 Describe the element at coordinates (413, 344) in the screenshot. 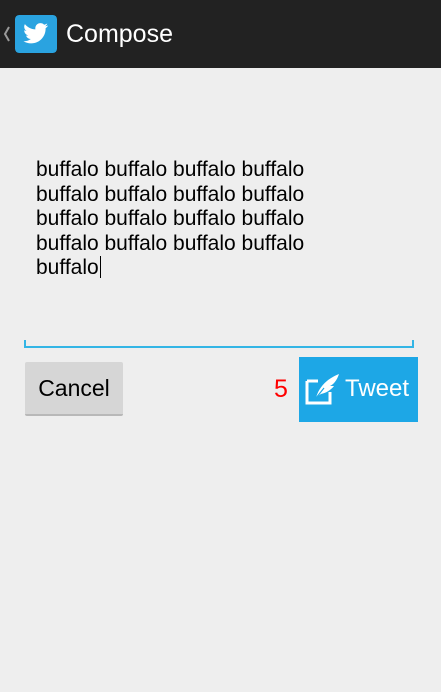

I see `text-field-underline-right-tick` at that location.